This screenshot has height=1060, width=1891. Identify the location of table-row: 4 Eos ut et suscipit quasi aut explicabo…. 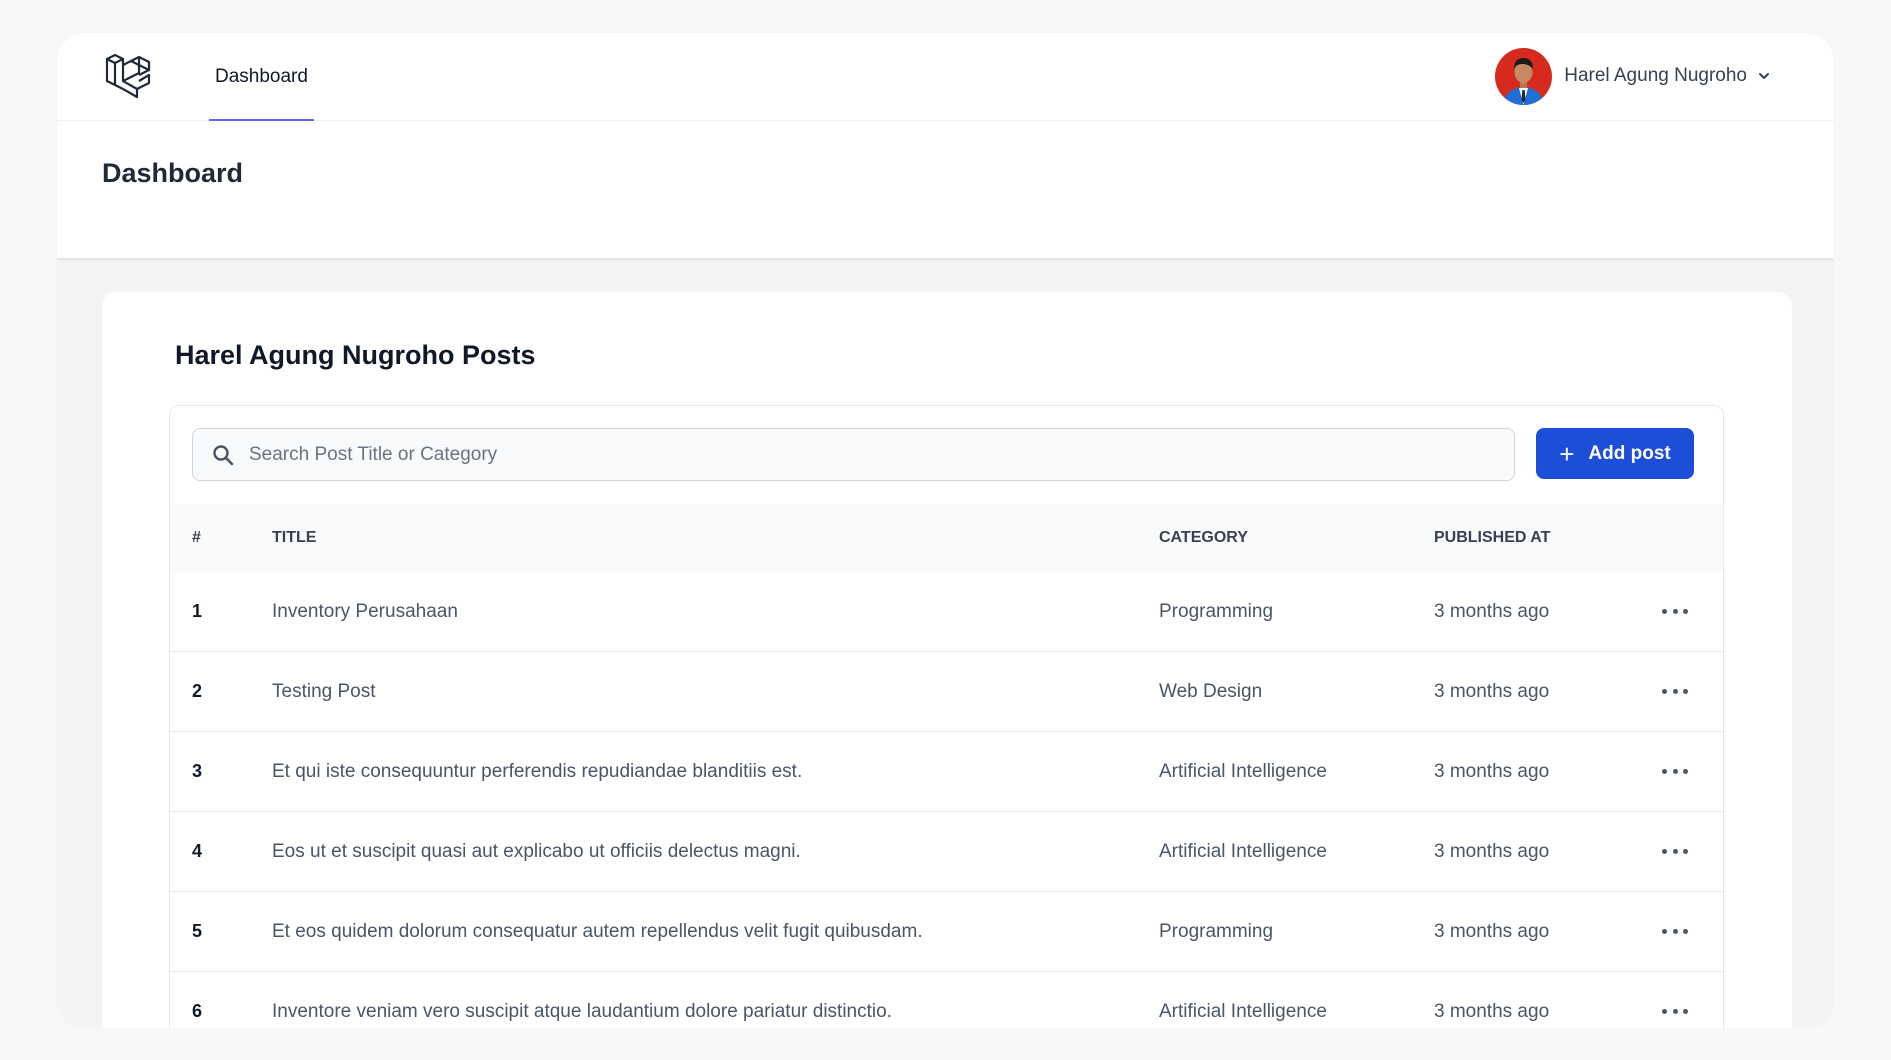
(946, 852).